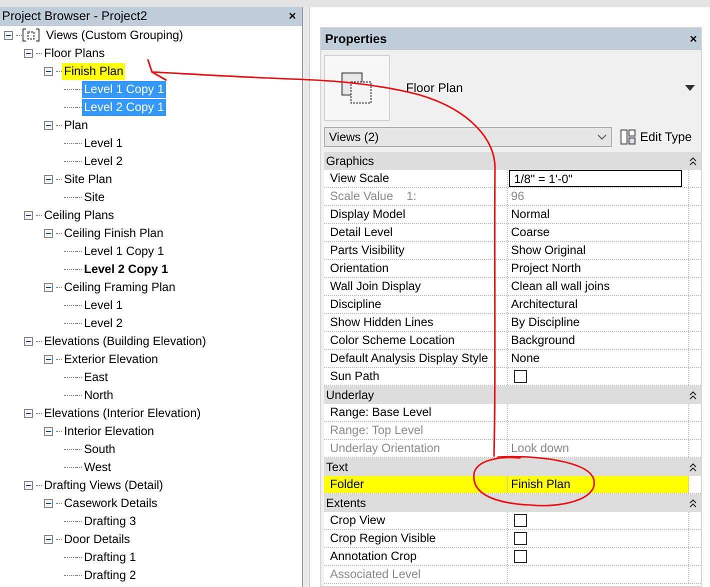 The height and width of the screenshot is (587, 710). Describe the element at coordinates (100, 449) in the screenshot. I see `tree-item: South` at that location.